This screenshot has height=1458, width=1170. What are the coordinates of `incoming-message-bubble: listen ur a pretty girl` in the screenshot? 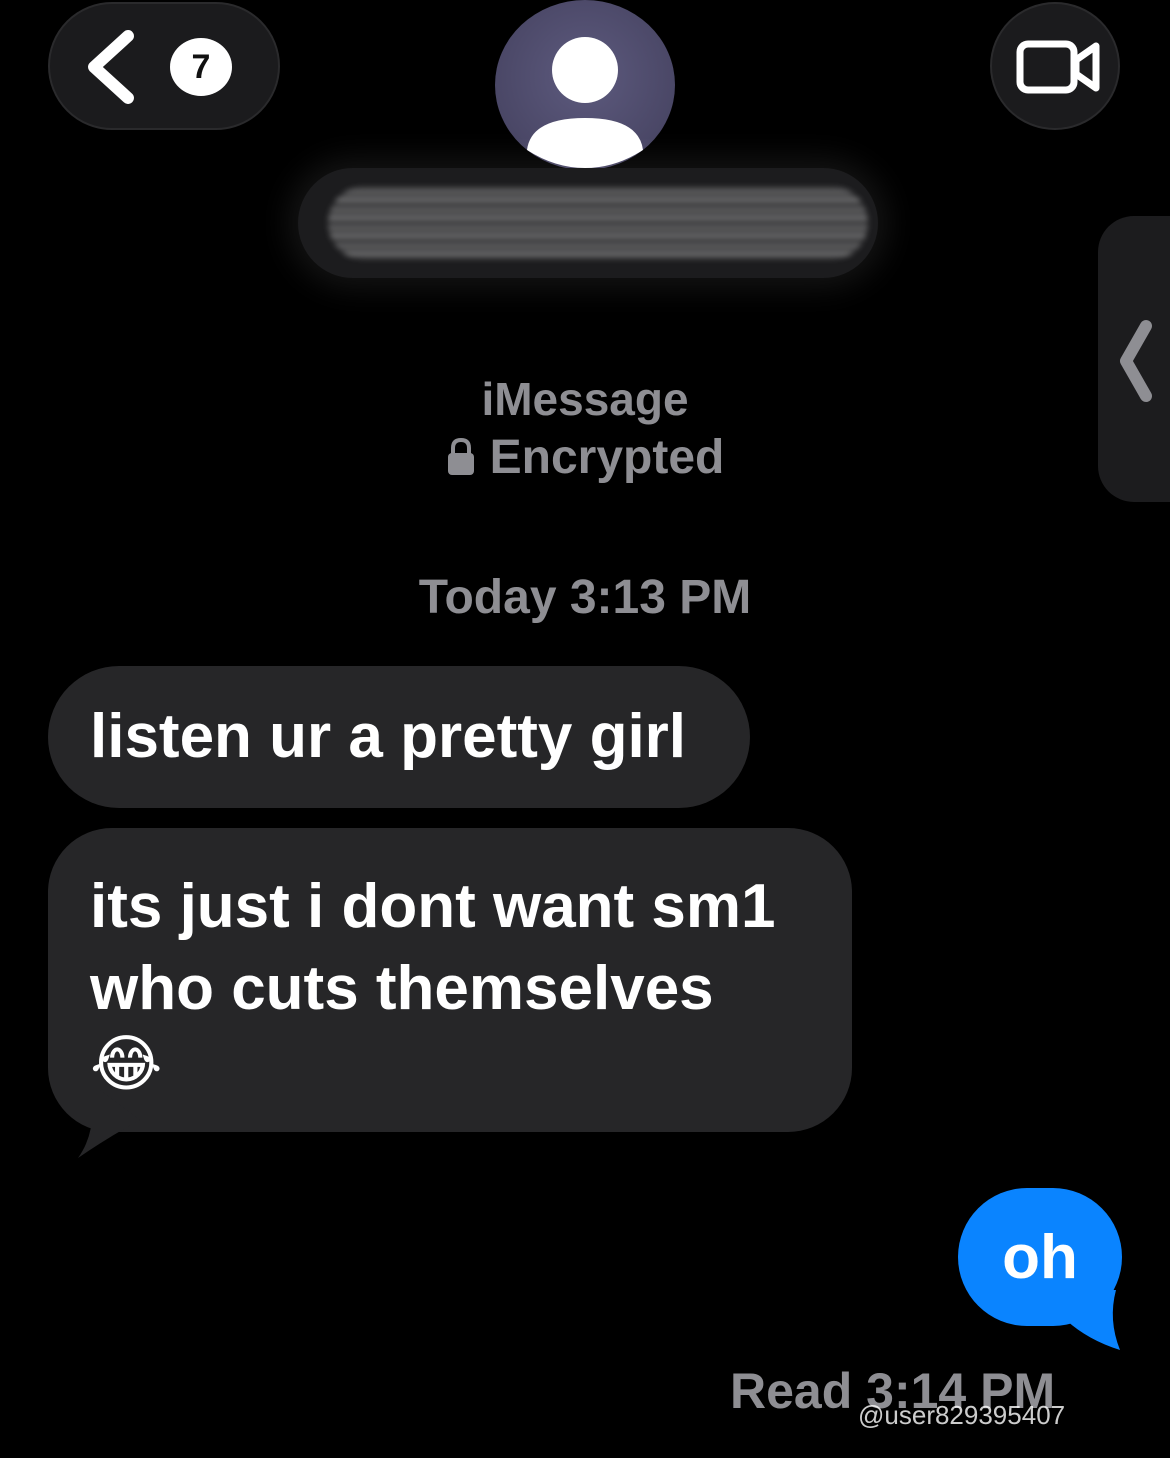 It's located at (399, 737).